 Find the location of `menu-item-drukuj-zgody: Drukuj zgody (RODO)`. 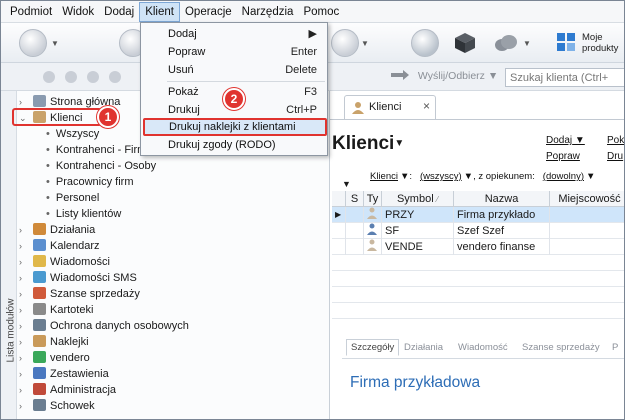

menu-item-drukuj-zgody: Drukuj zgody (RODO) is located at coordinates (234, 145).